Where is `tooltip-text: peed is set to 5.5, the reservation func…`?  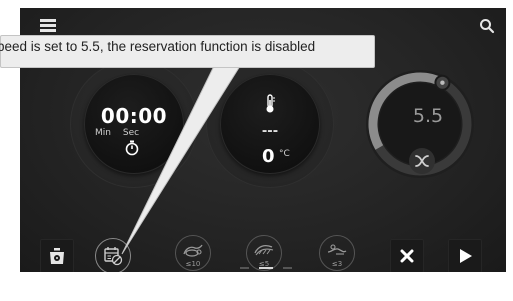
tooltip-text: peed is set to 5.5, the reservation func… is located at coordinates (158, 46).